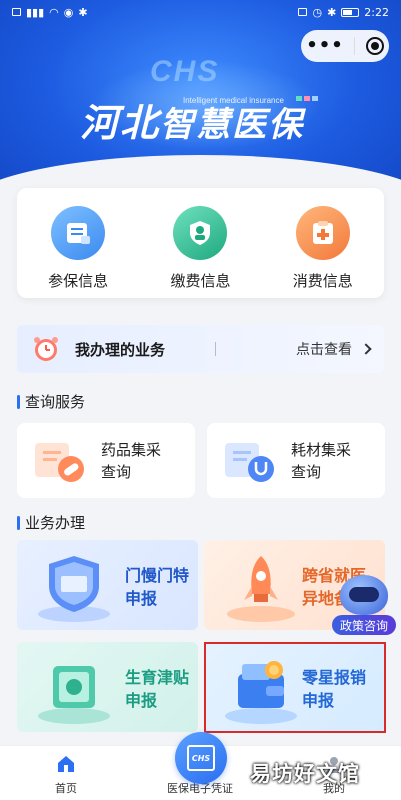 Image resolution: width=401 pixels, height=800 pixels. I want to click on drug-procurement-query: 药品集采 查询, so click(106, 460).